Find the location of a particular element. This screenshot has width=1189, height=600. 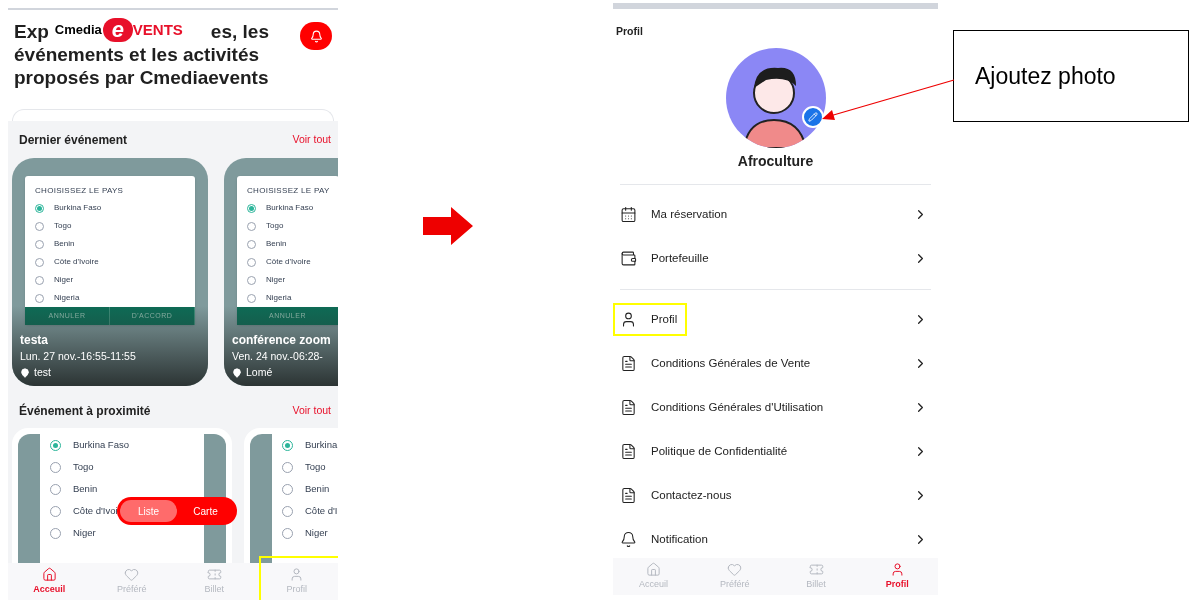

logo-text: VENTS is located at coordinates (157, 30).